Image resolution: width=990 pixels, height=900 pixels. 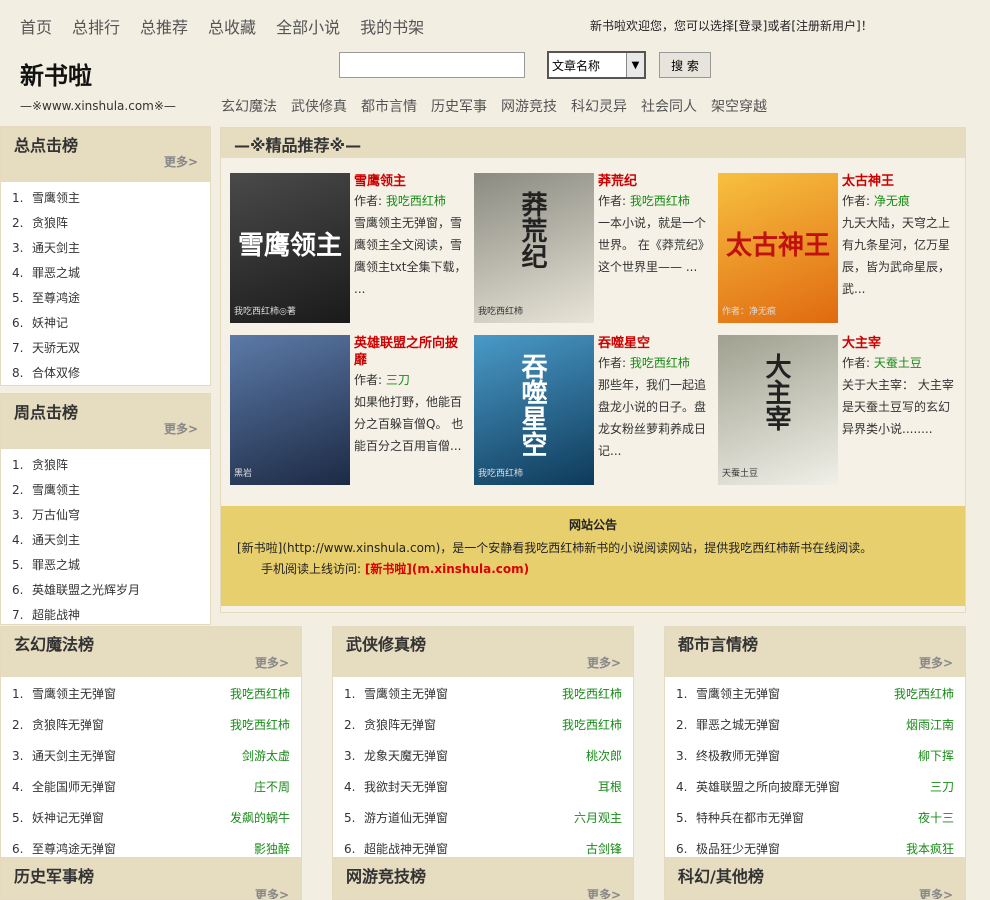 What do you see at coordinates (778, 410) in the screenshot?
I see `book-cover: 大主宰 天蚕土豆` at bounding box center [778, 410].